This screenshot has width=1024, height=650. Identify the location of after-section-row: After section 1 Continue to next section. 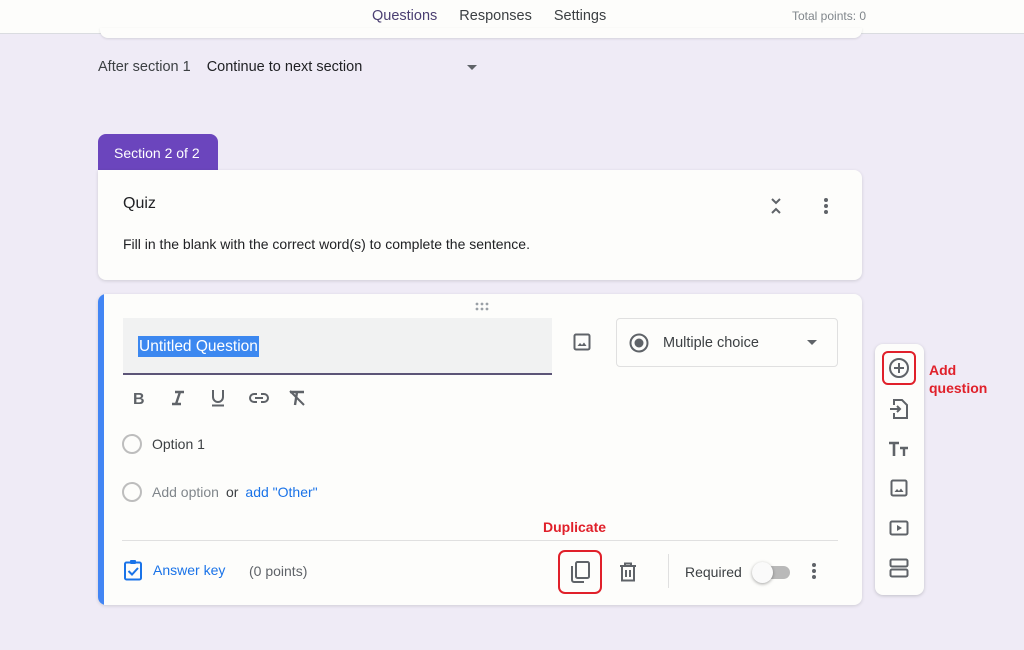
(287, 67).